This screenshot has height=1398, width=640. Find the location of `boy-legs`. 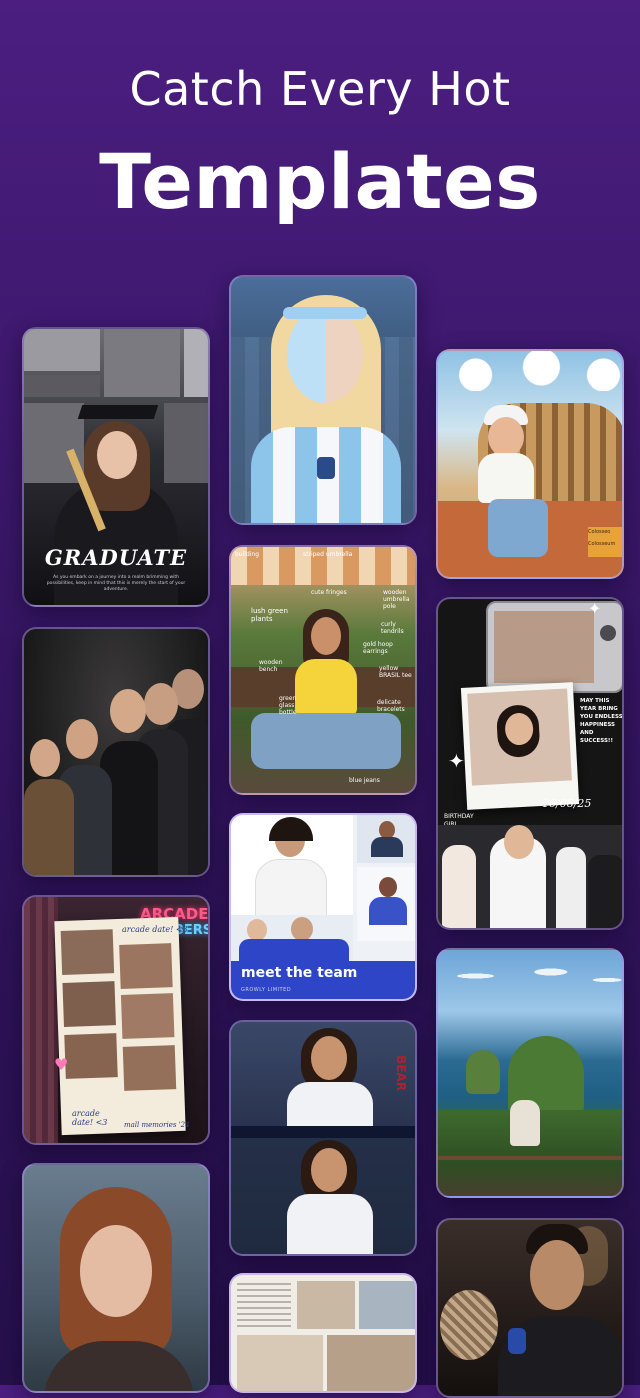

boy-legs is located at coordinates (518, 528).